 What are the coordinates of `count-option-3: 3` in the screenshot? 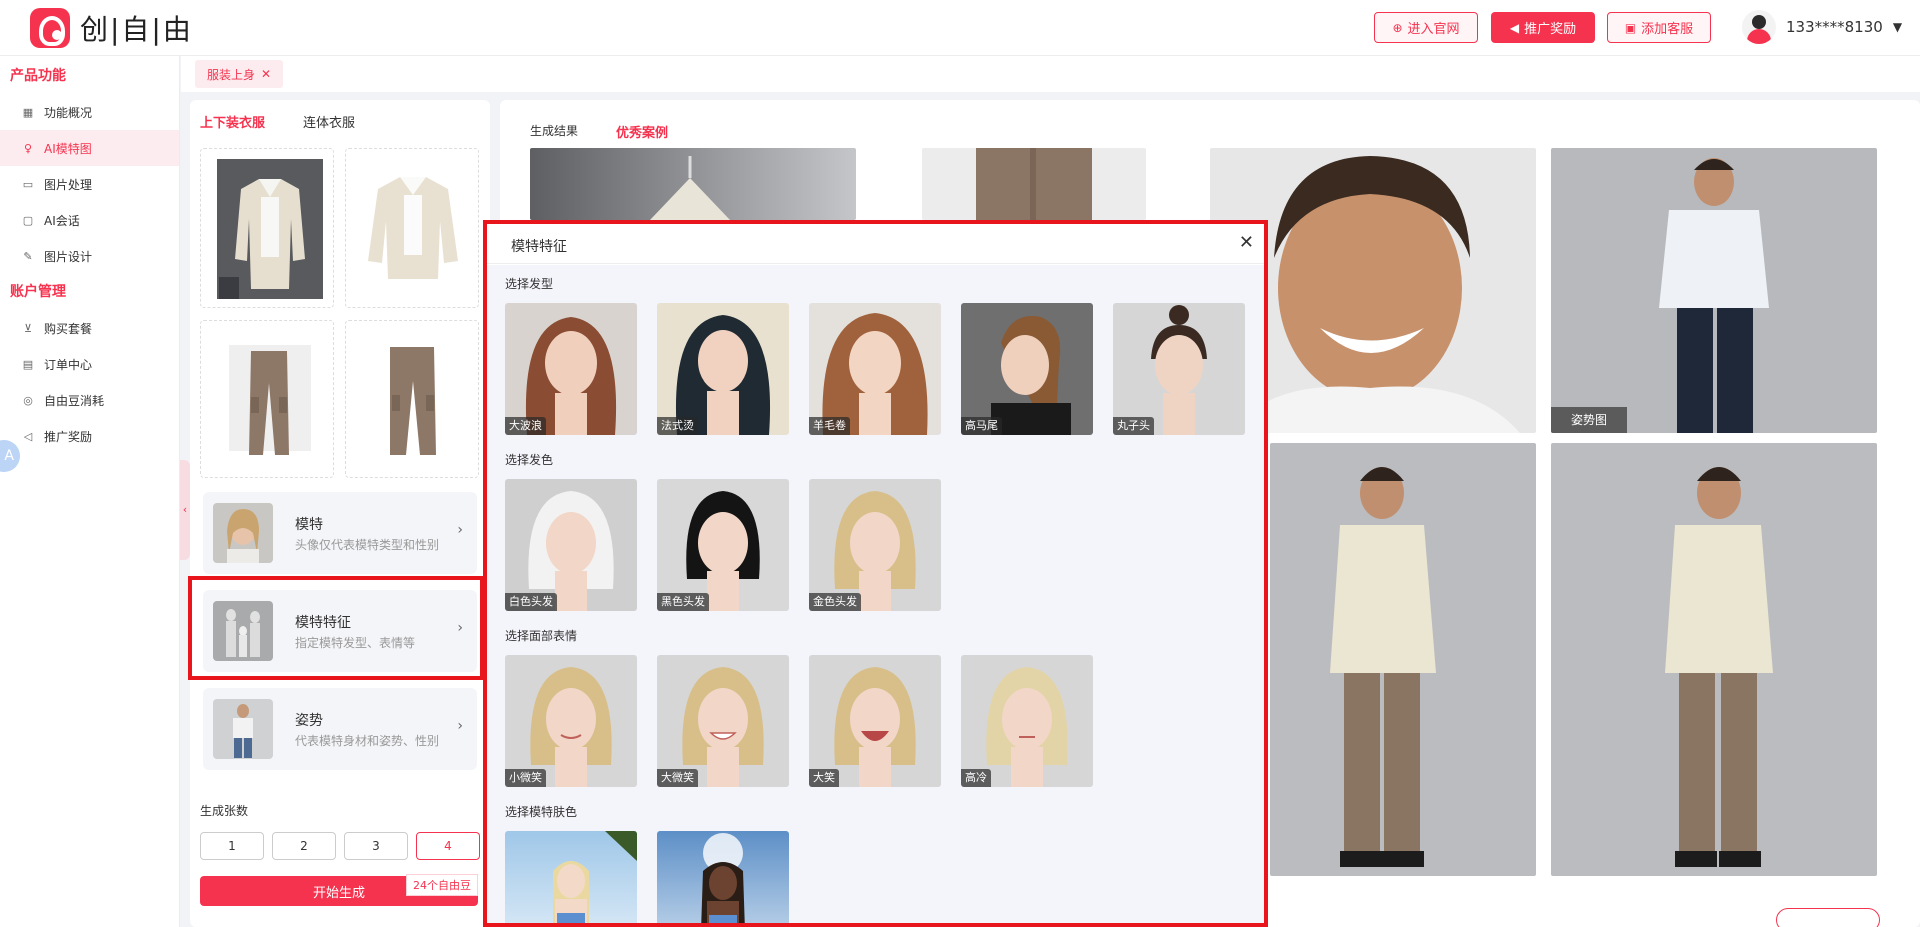 It's located at (376, 846).